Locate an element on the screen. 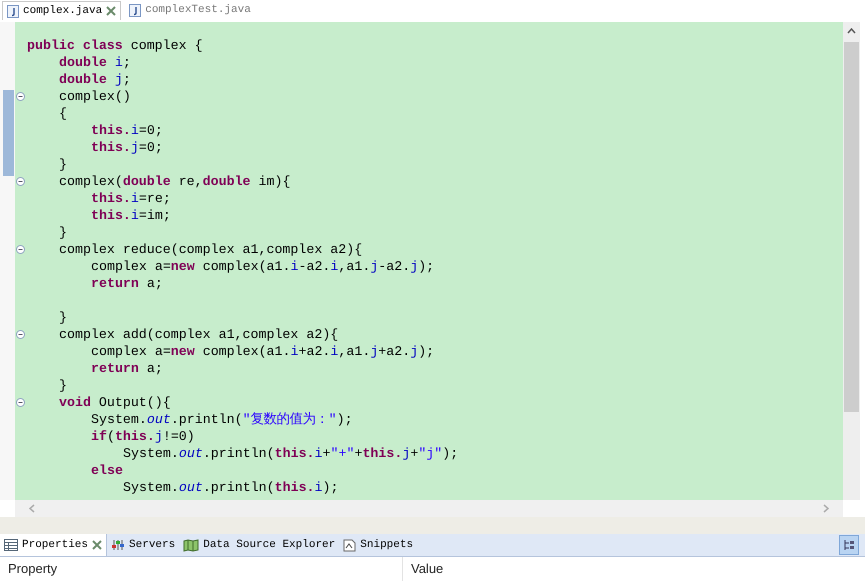  code-line: System.out.println(this.i); is located at coordinates (230, 487).